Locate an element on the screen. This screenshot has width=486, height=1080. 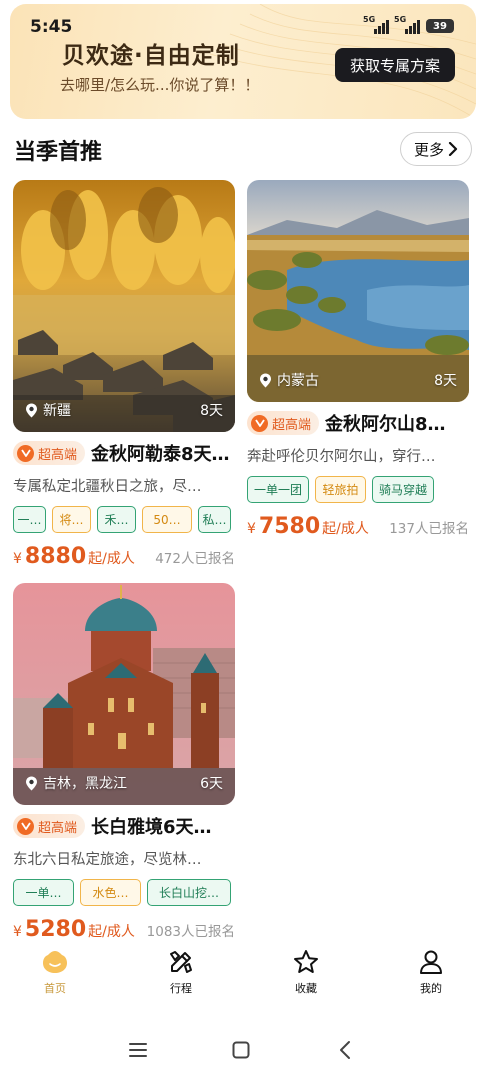
home-icon is located at coordinates (55, 962).